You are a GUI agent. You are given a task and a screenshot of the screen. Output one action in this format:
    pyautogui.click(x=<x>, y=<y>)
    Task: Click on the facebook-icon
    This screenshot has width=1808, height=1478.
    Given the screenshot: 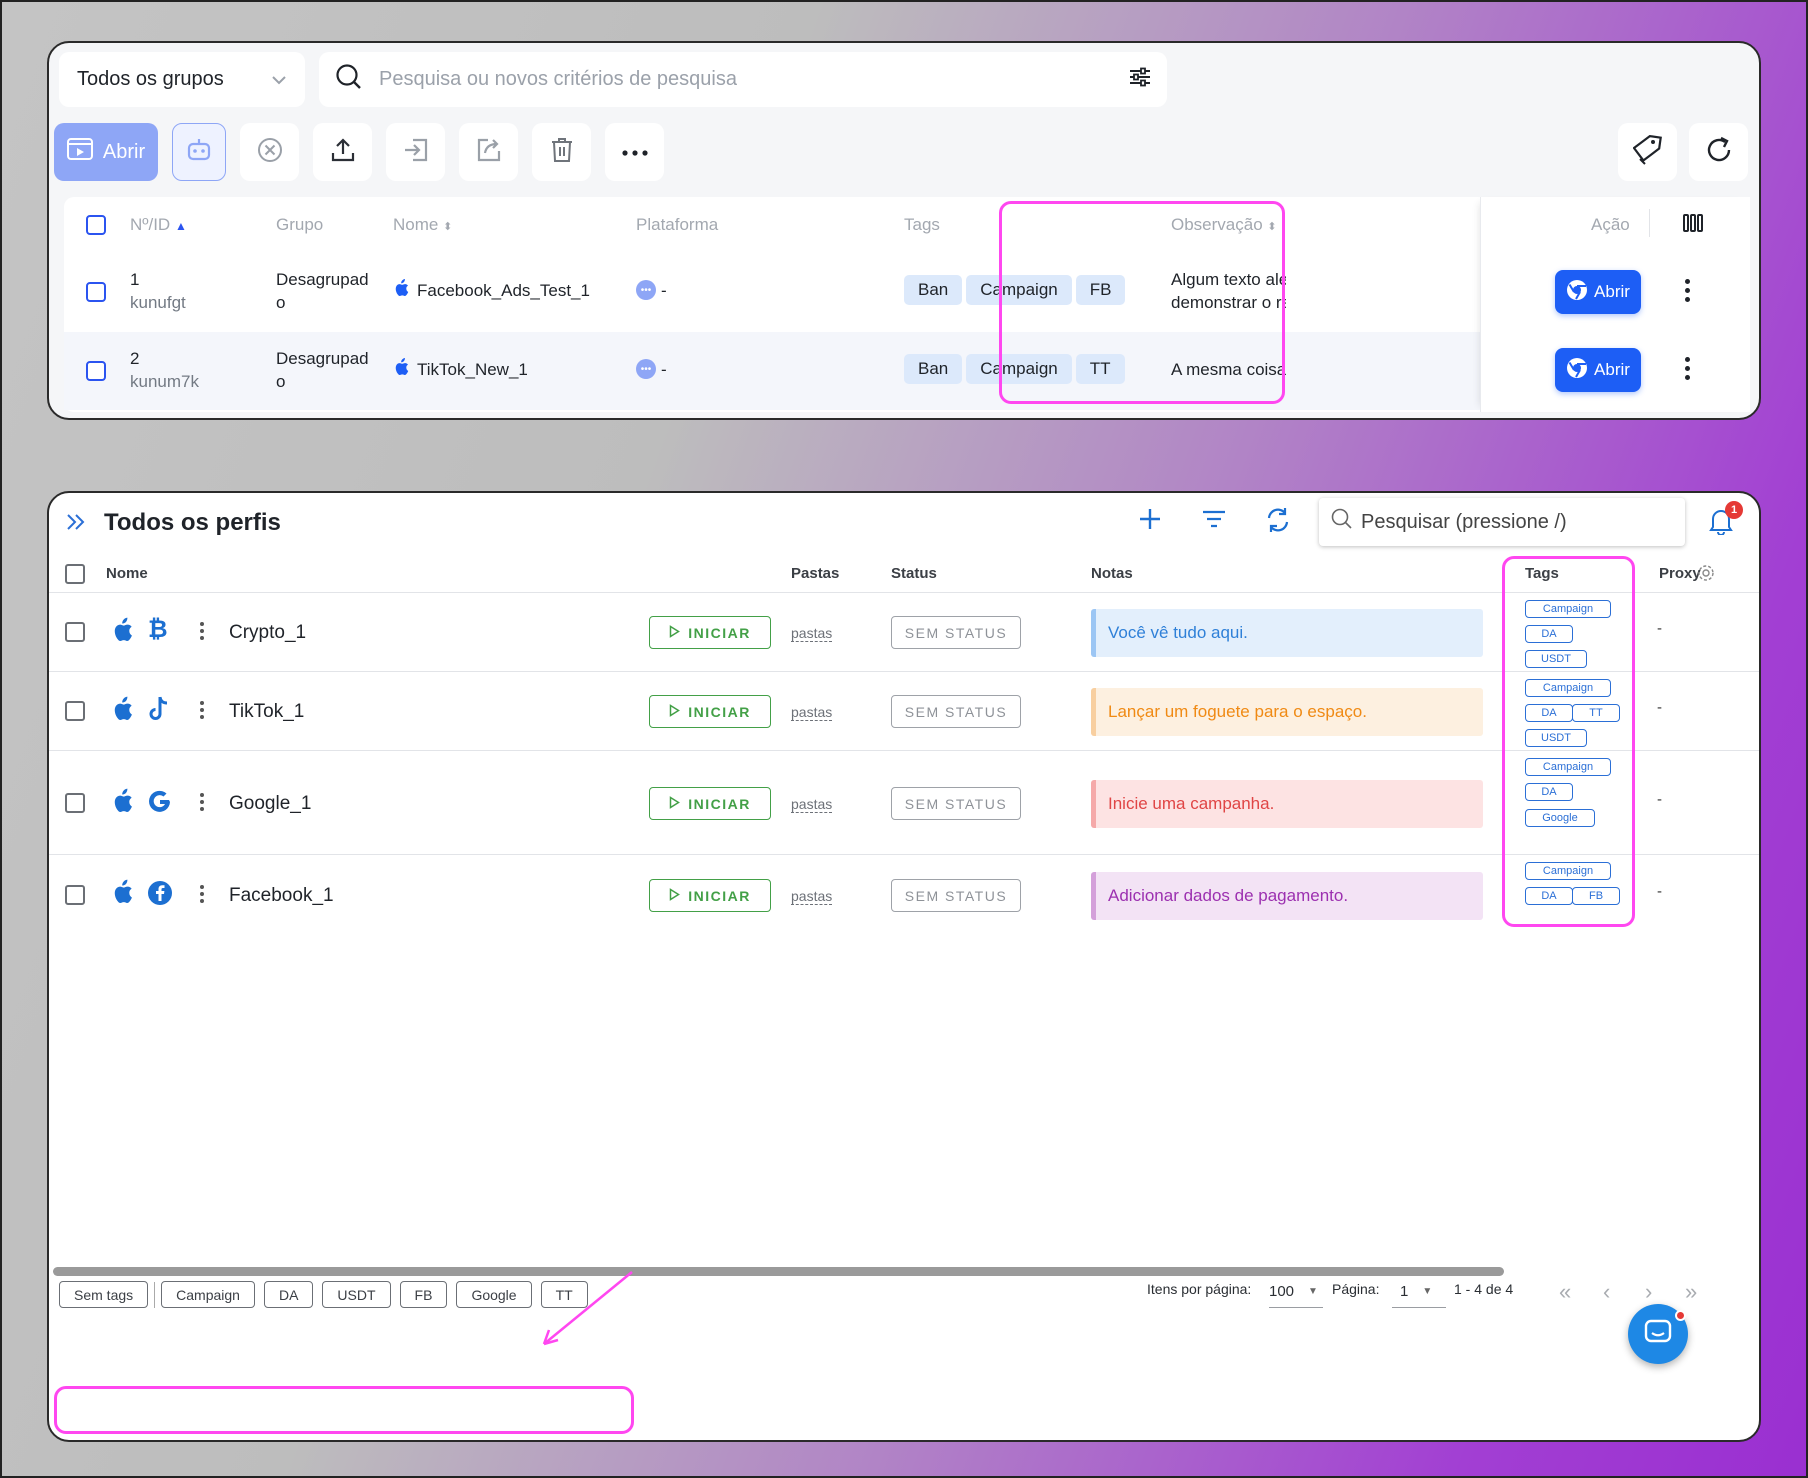 What is the action you would take?
    pyautogui.click(x=160, y=896)
    